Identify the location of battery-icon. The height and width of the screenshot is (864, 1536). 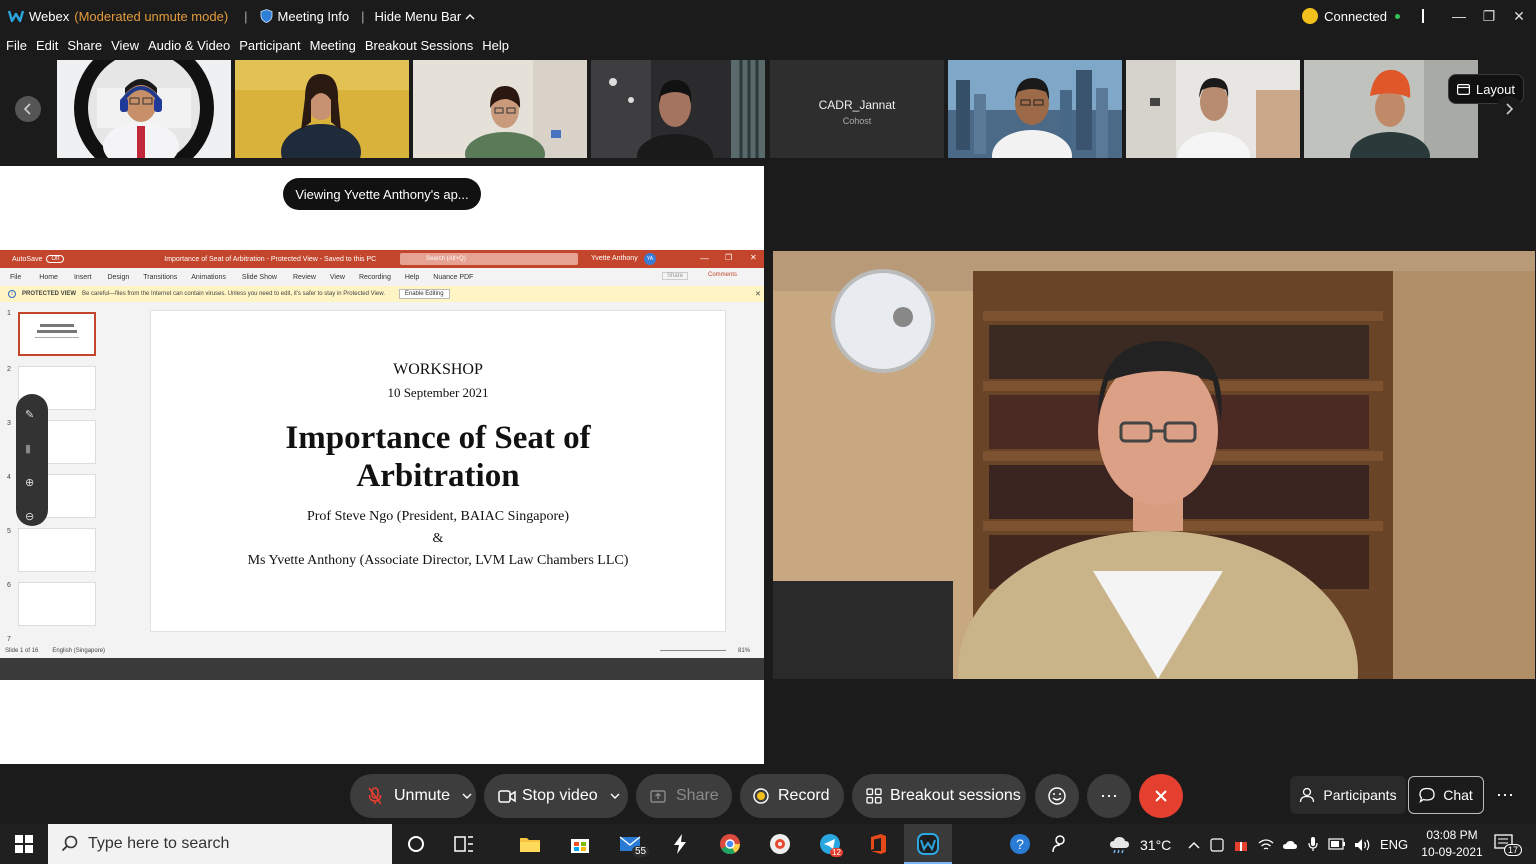
(1337, 844).